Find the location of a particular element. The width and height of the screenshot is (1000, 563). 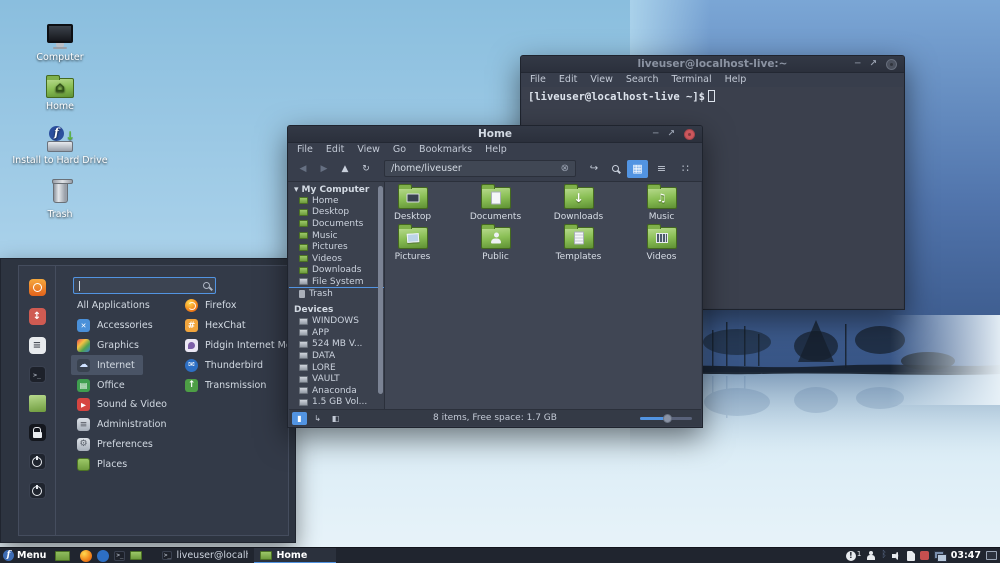

sidebar-item-downloads: Downloads is located at coordinates (336, 271).